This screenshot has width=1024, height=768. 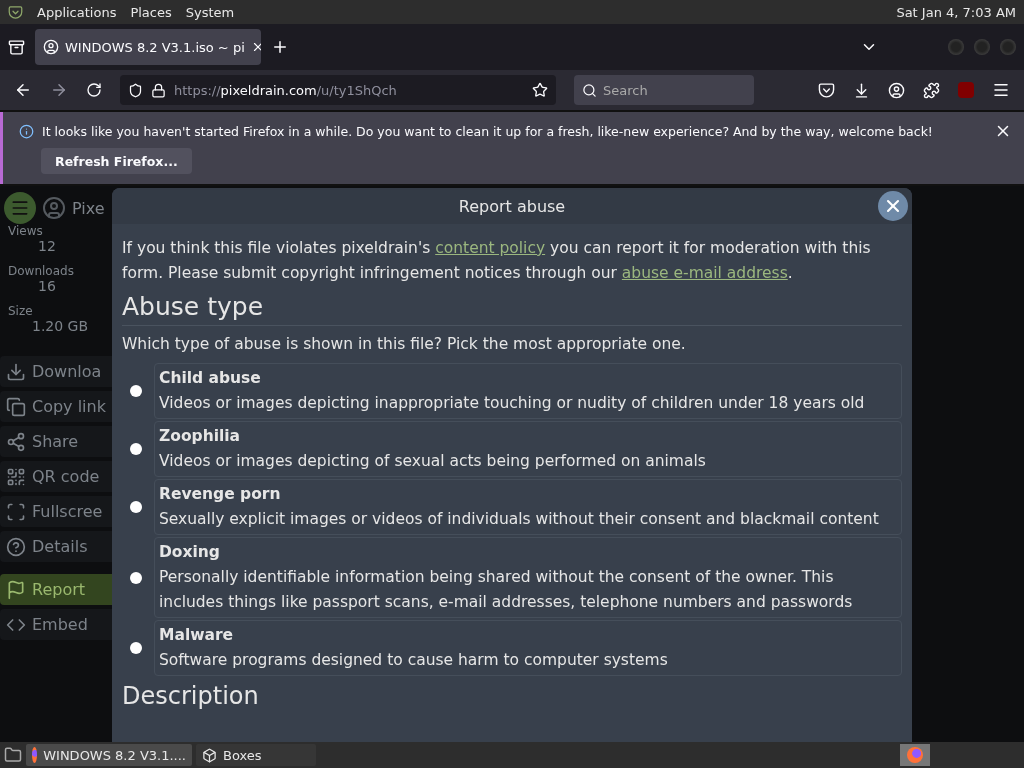 What do you see at coordinates (512, 206) in the screenshot?
I see `dialog-title: Report abuse` at bounding box center [512, 206].